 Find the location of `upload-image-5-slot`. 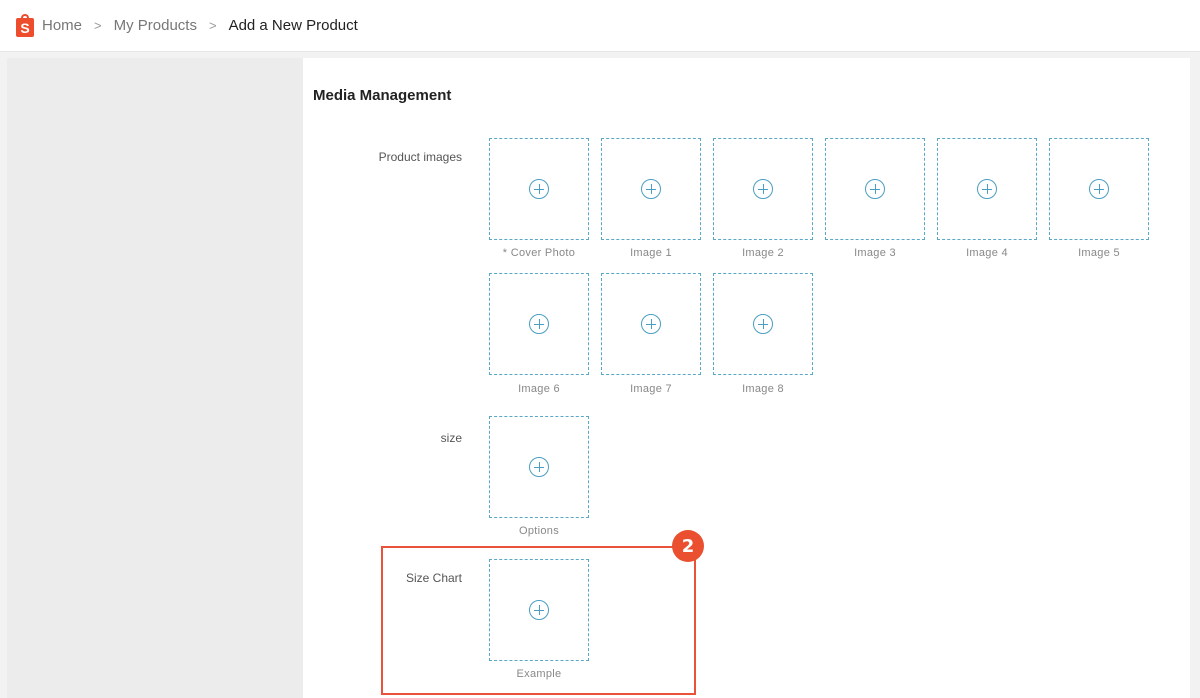

upload-image-5-slot is located at coordinates (1099, 189).